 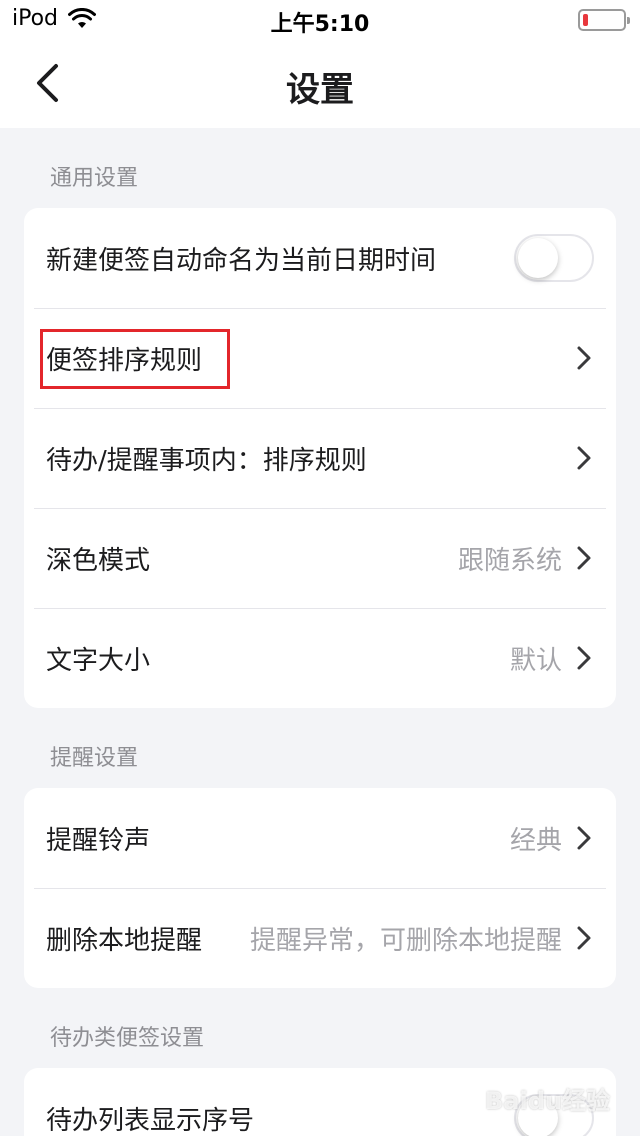 What do you see at coordinates (547, 1101) in the screenshot?
I see `watermark-logo: Baidu经验` at bounding box center [547, 1101].